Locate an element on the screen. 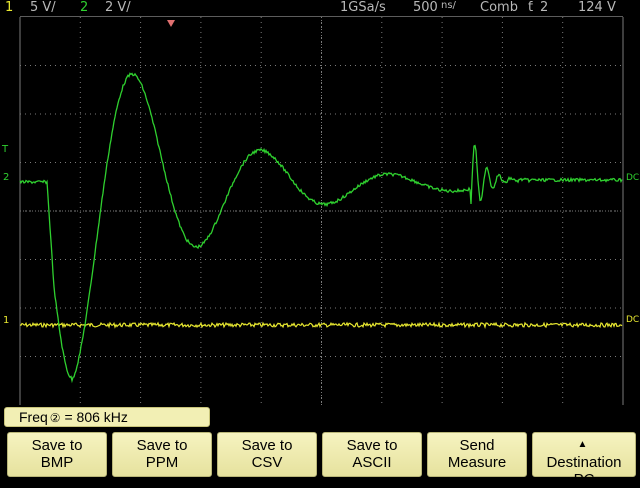 This screenshot has height=488, width=640. destination-button: ▲ Destination PC is located at coordinates (584, 460).